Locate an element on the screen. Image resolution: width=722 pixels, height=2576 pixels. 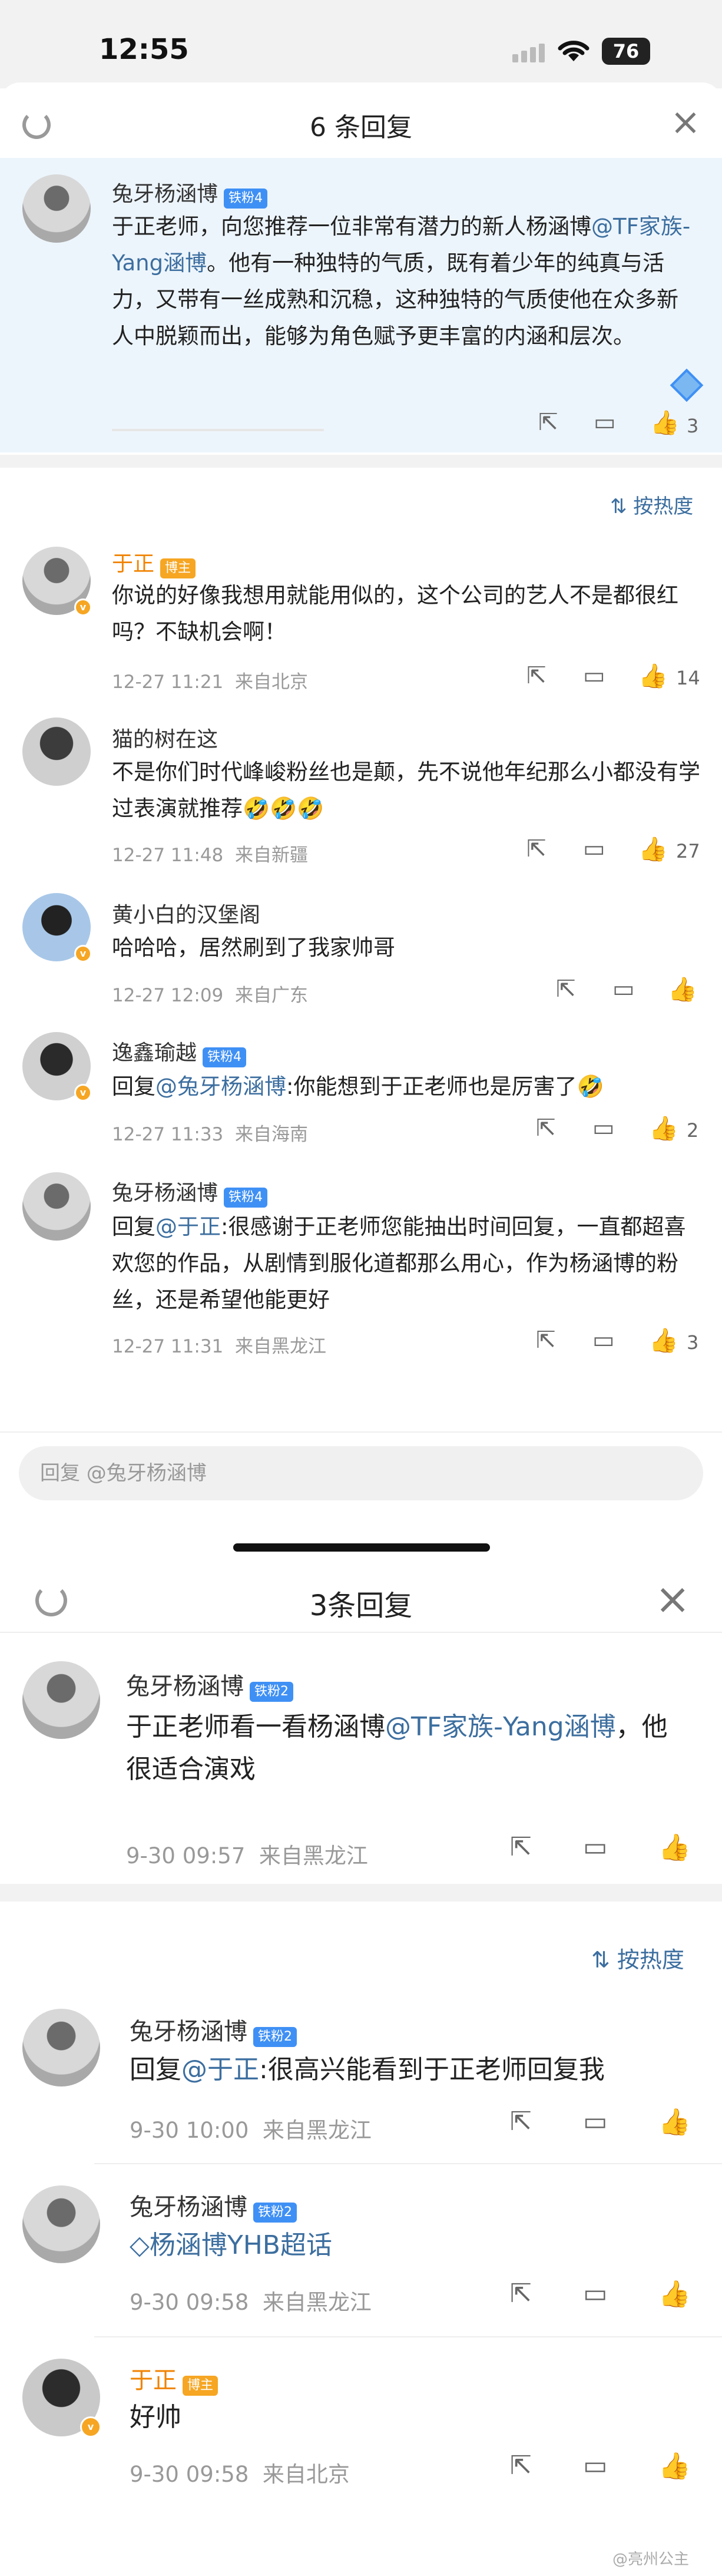
sheet-title: 6 条回复 is located at coordinates (361, 128).